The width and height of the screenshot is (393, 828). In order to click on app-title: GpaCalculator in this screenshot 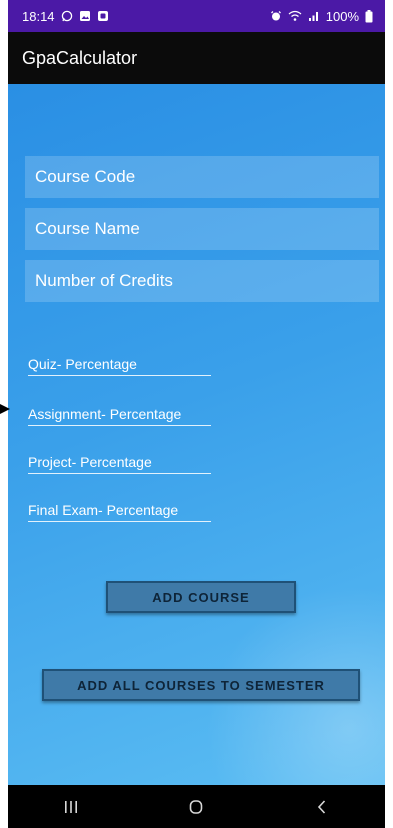, I will do `click(80, 57)`.